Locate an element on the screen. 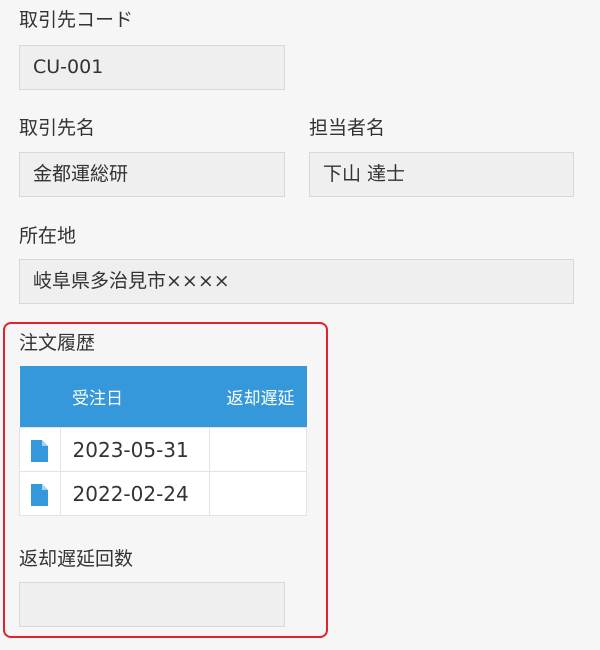  contact-name-label: 担当者名 is located at coordinates (347, 128).